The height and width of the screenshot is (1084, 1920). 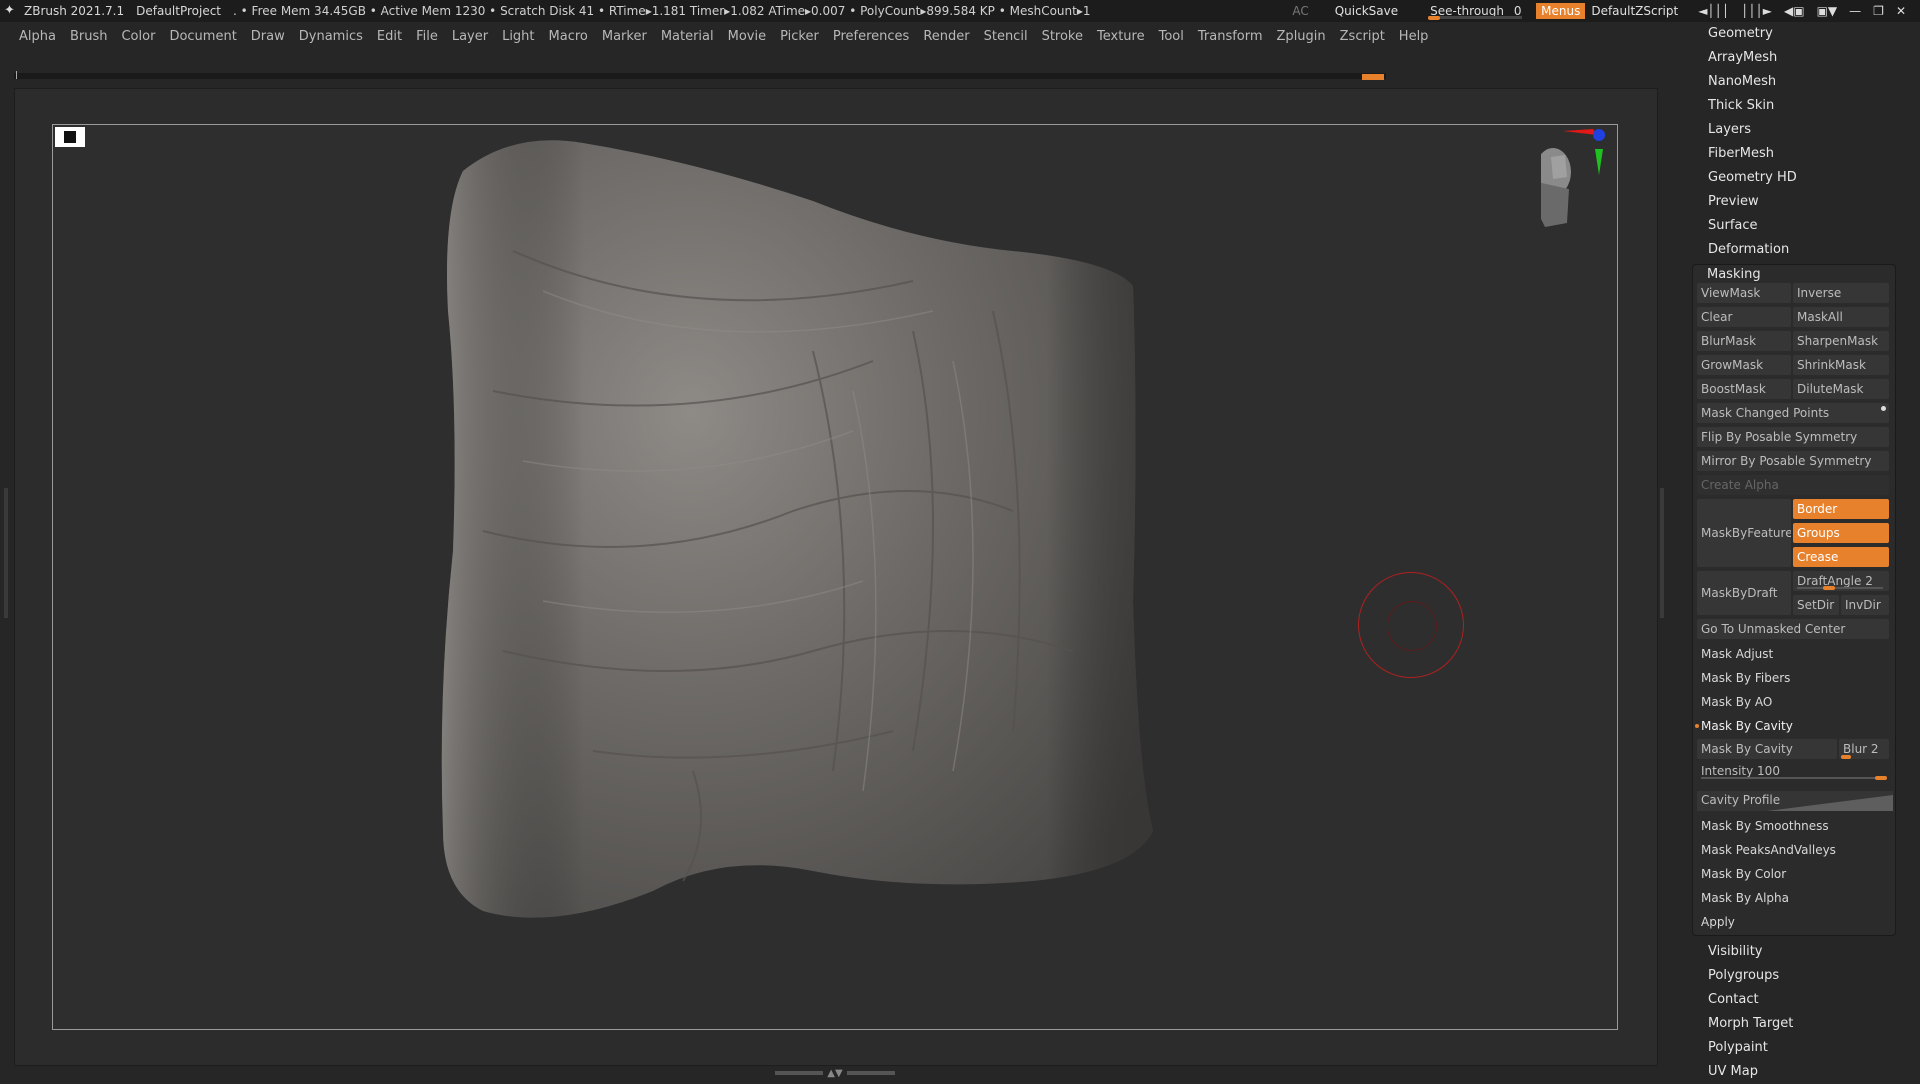 What do you see at coordinates (1414, 36) in the screenshot?
I see `menu-help: Help` at bounding box center [1414, 36].